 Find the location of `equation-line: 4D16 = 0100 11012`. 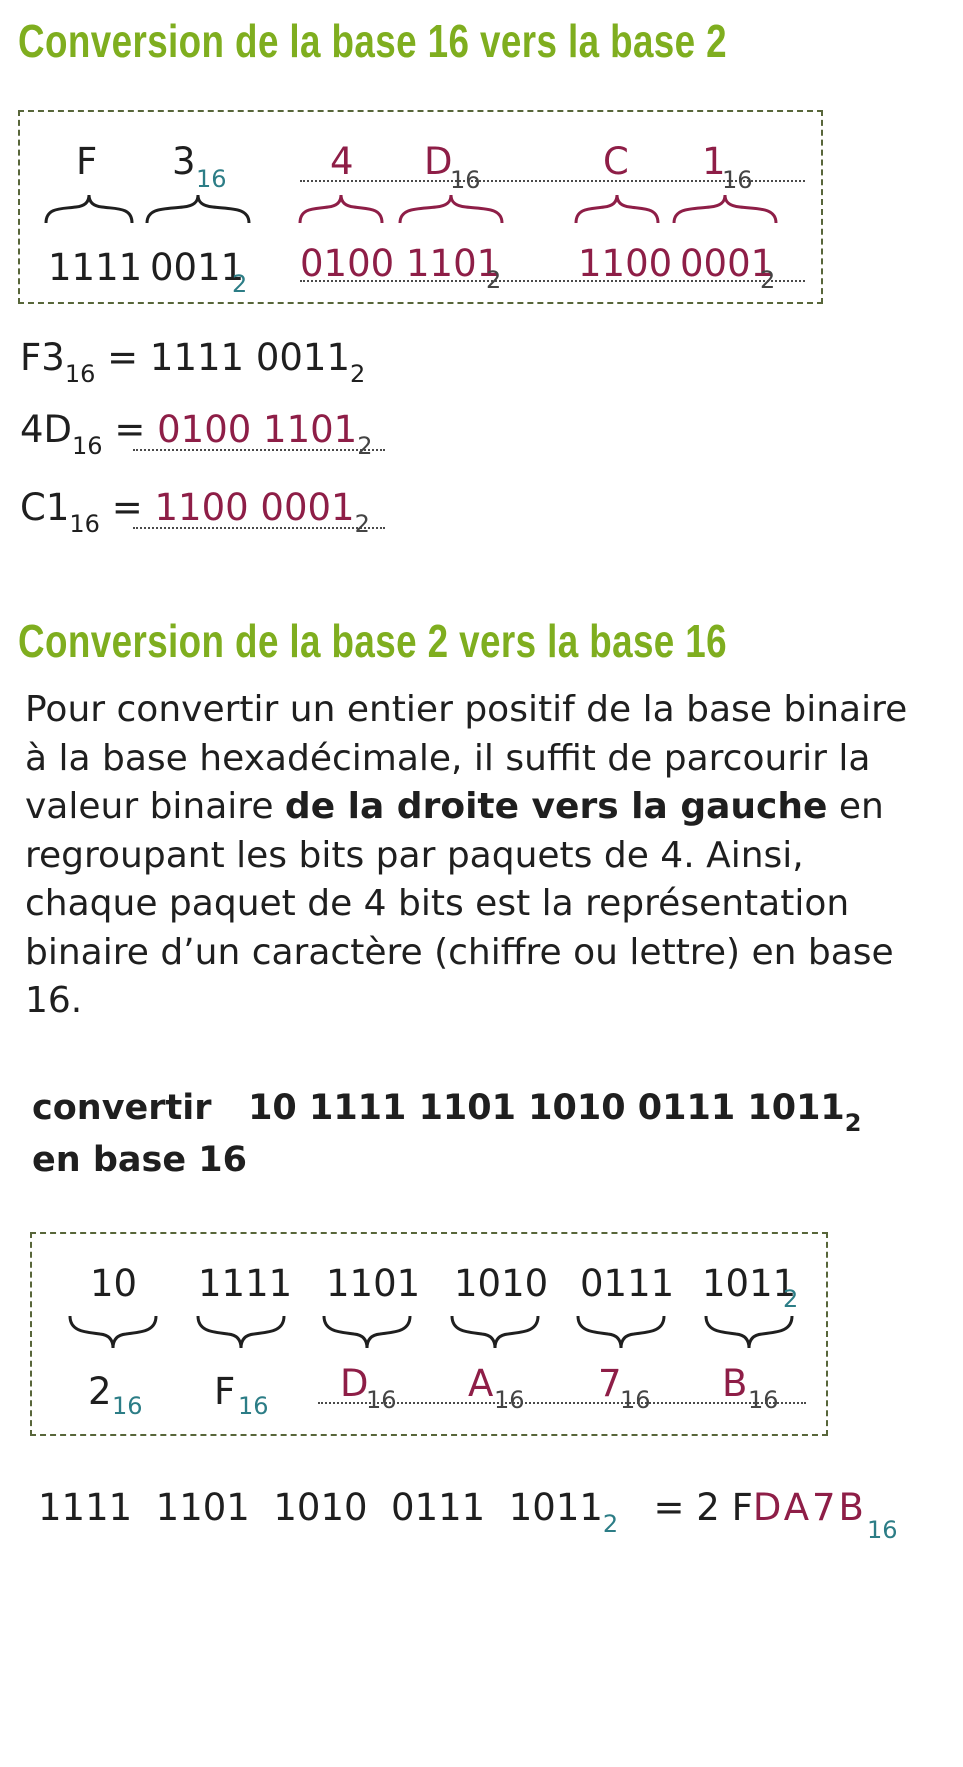

equation-line: 4D16 = 0100 11012 is located at coordinates (196, 434).